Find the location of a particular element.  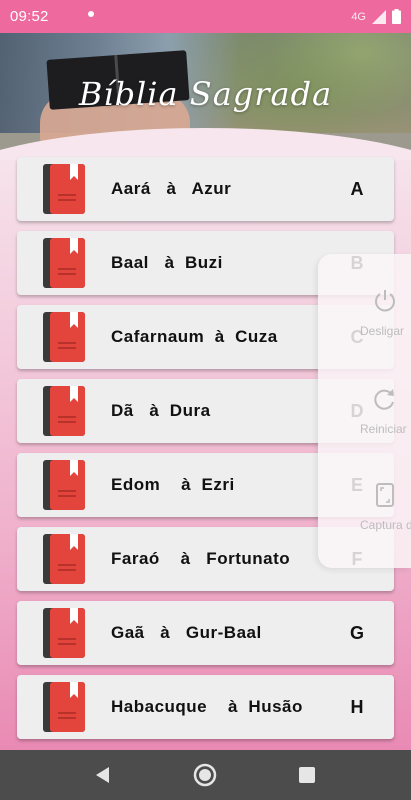

power-menu: Desligar Reiniciar Captura de is located at coordinates (364, 411).